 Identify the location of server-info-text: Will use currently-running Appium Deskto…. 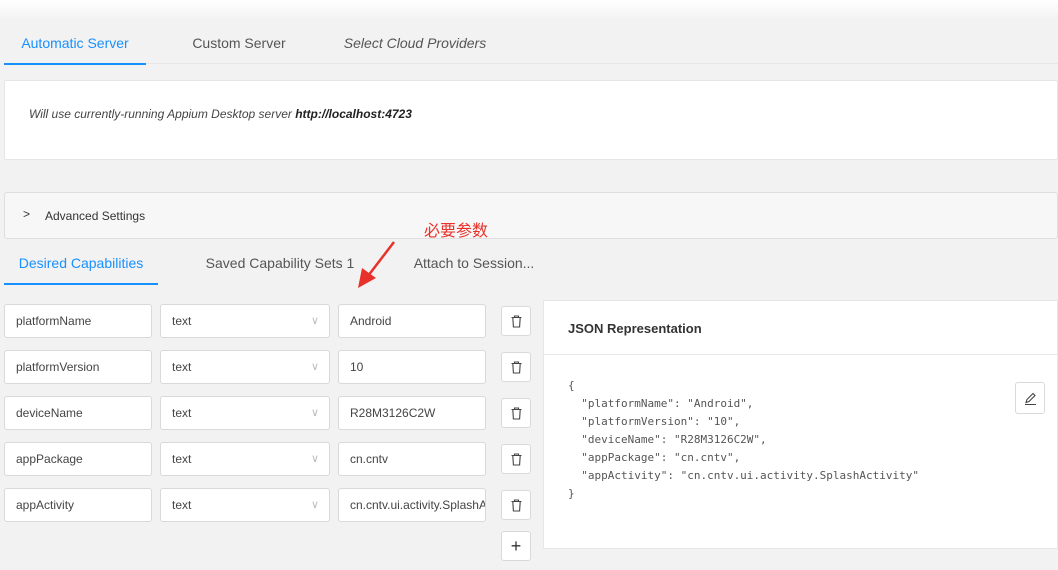
(220, 114).